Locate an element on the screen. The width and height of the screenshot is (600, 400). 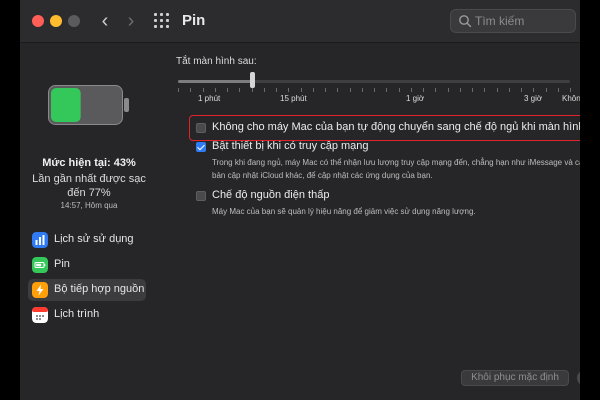
battery-icon is located at coordinates (40, 265).